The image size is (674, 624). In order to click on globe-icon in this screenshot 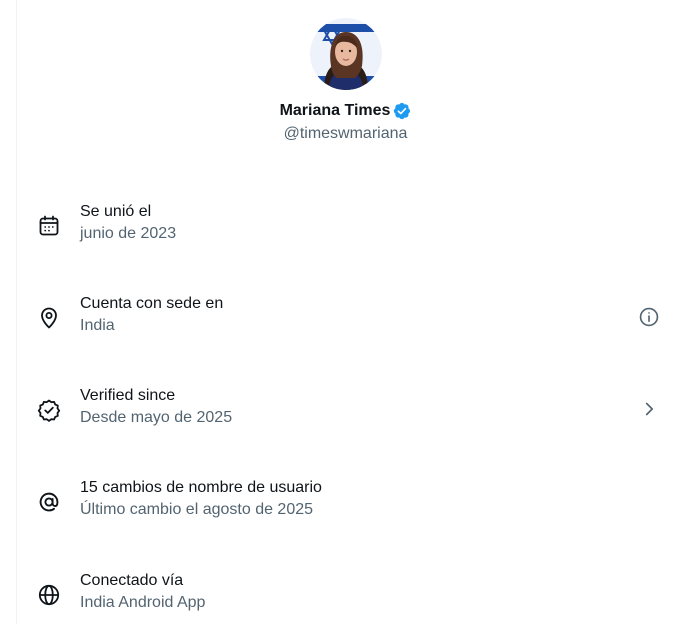, I will do `click(49, 595)`.